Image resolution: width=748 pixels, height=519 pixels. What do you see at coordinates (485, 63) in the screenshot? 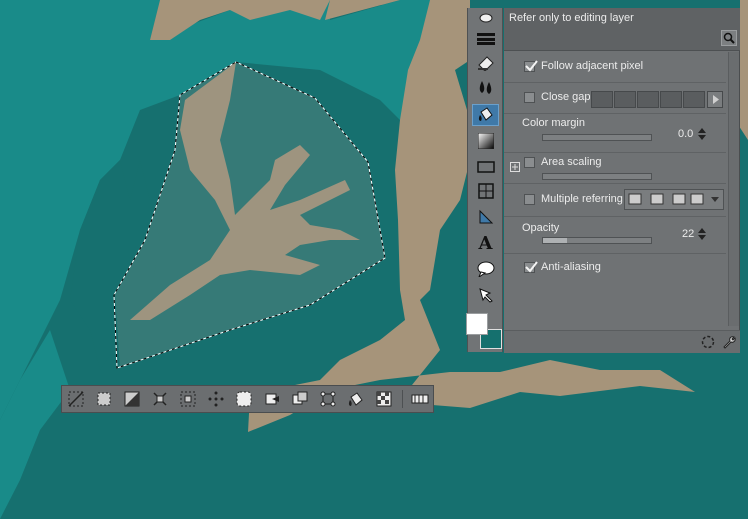
I see `eraser-icon` at bounding box center [485, 63].